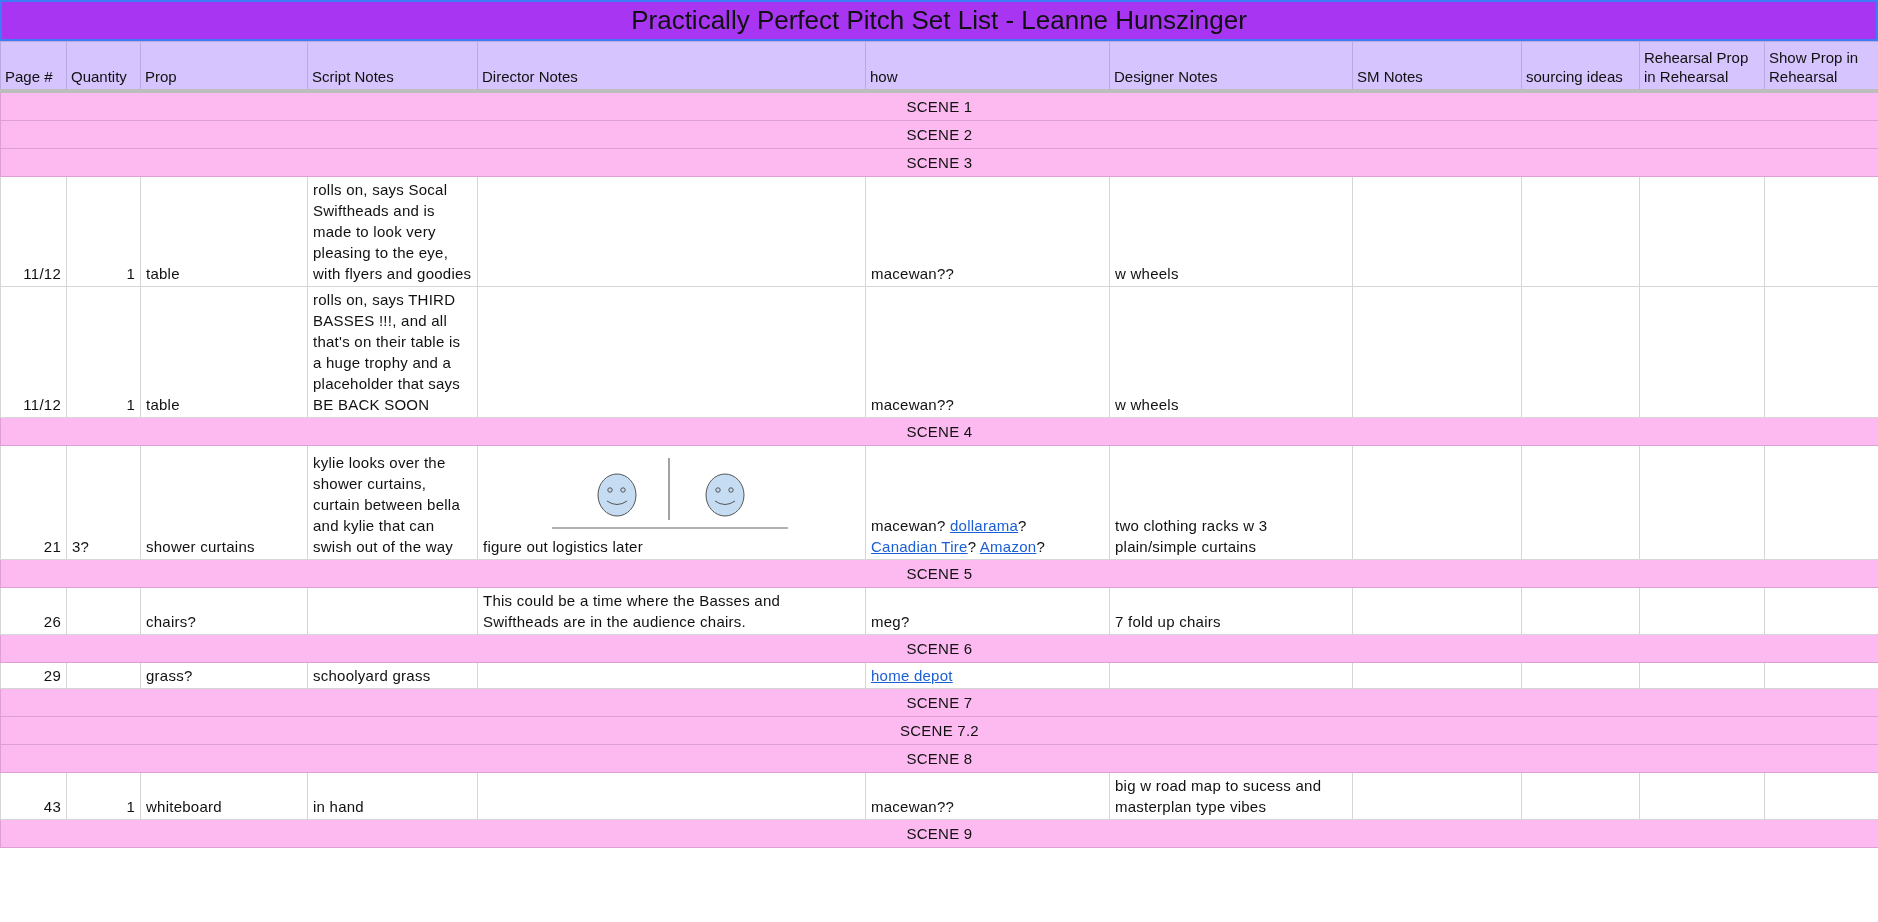  What do you see at coordinates (224, 502) in the screenshot?
I see `table-cell: shower curtains` at bounding box center [224, 502].